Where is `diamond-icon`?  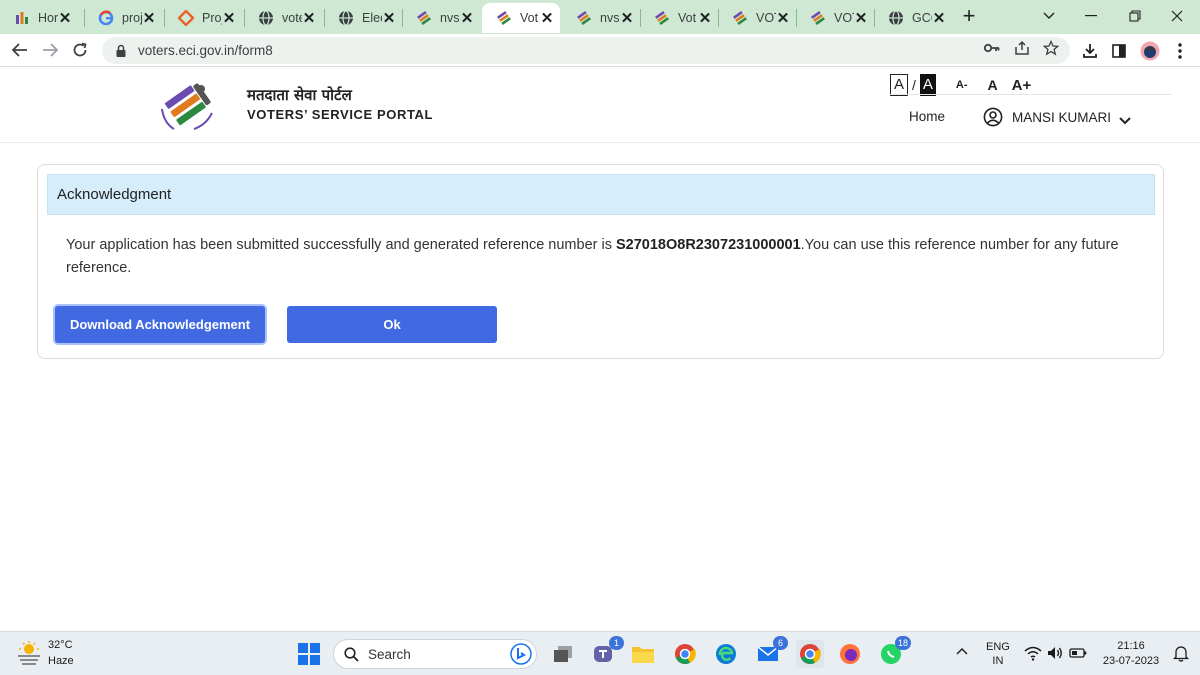 diamond-icon is located at coordinates (186, 18).